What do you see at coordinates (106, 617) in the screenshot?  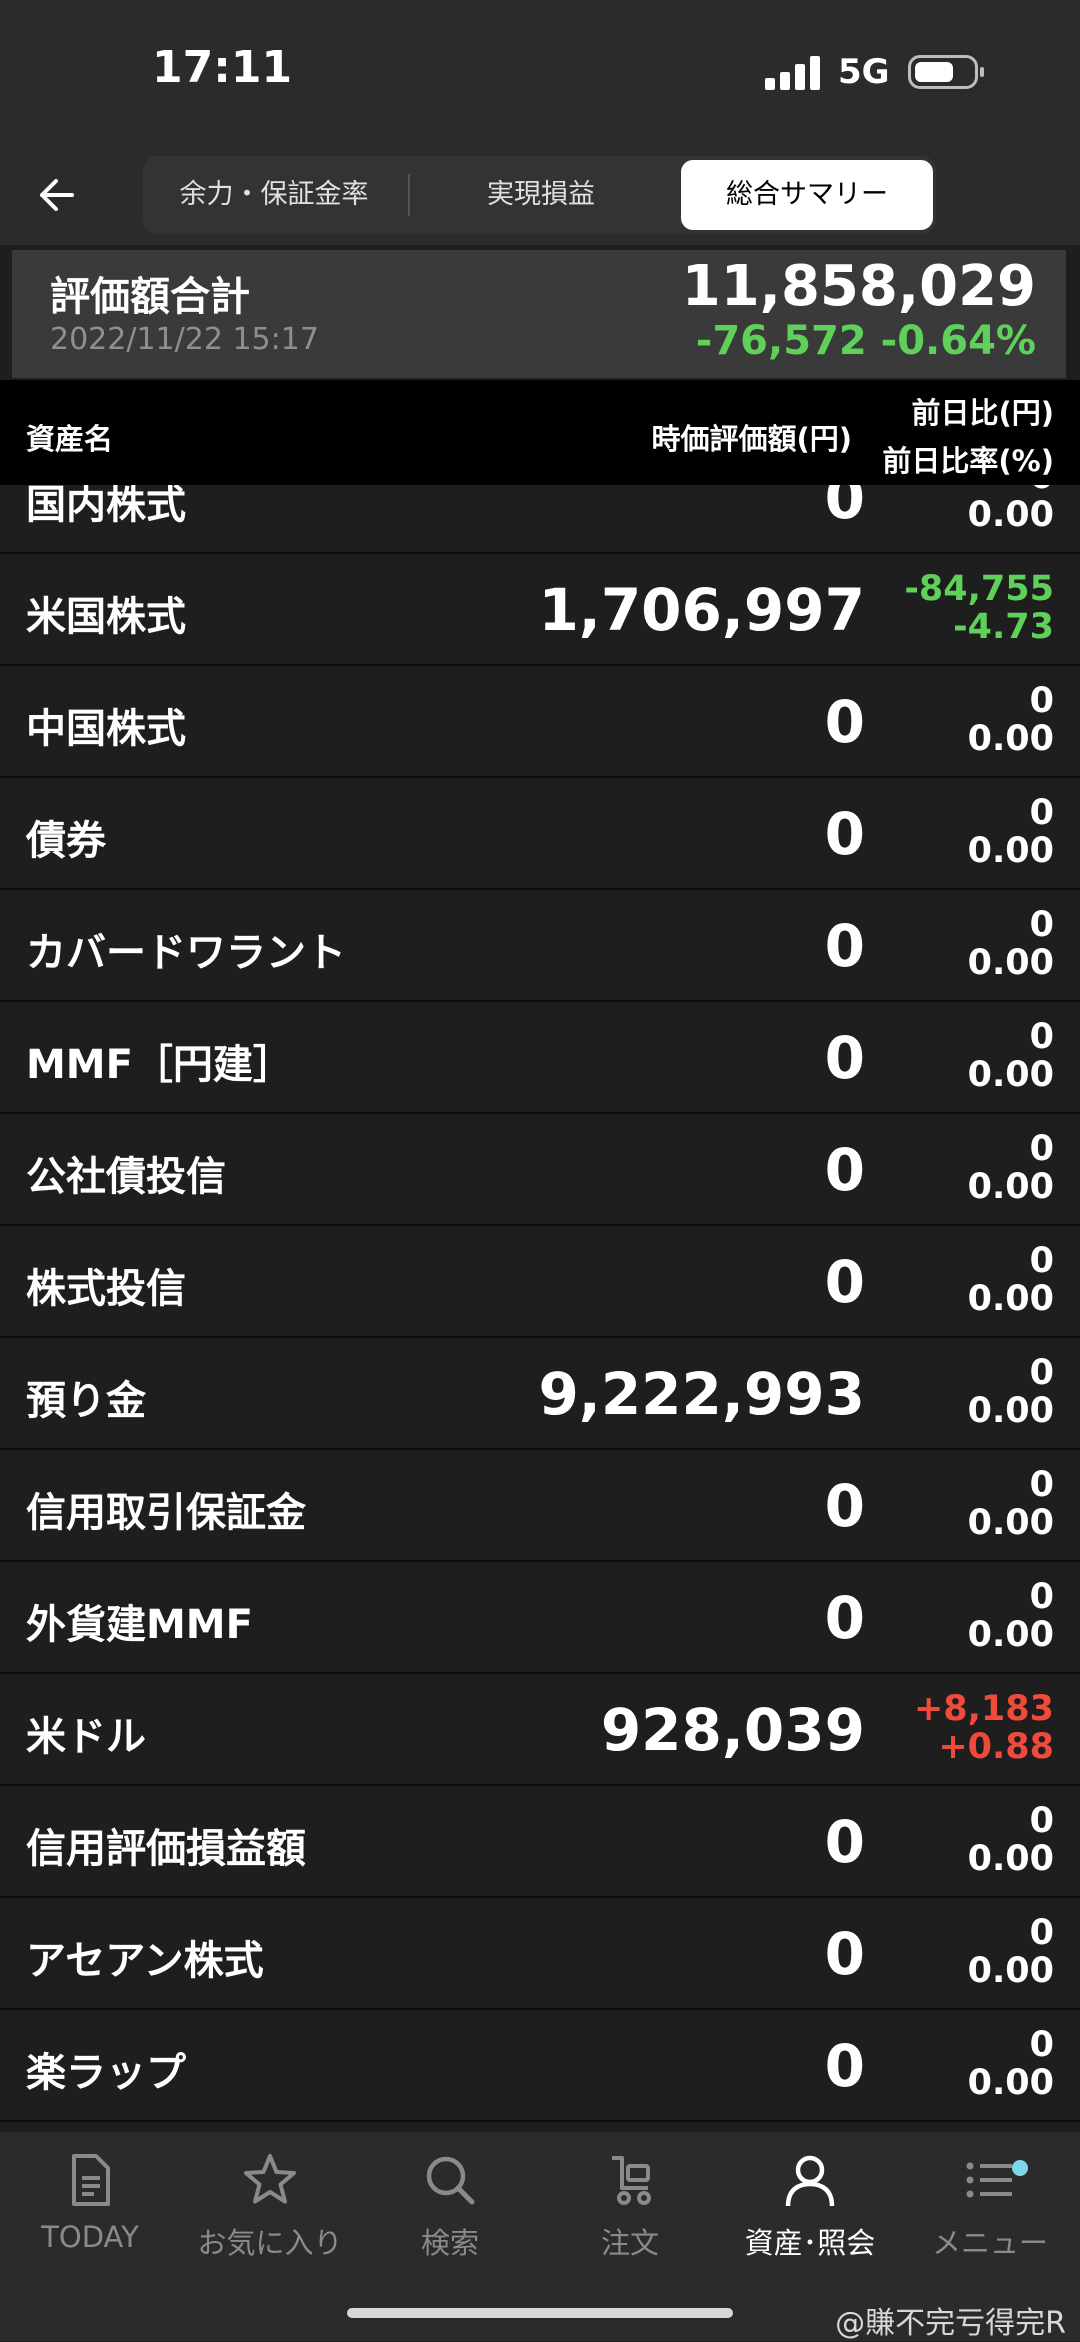 I see `asset-name: 米国株式` at bounding box center [106, 617].